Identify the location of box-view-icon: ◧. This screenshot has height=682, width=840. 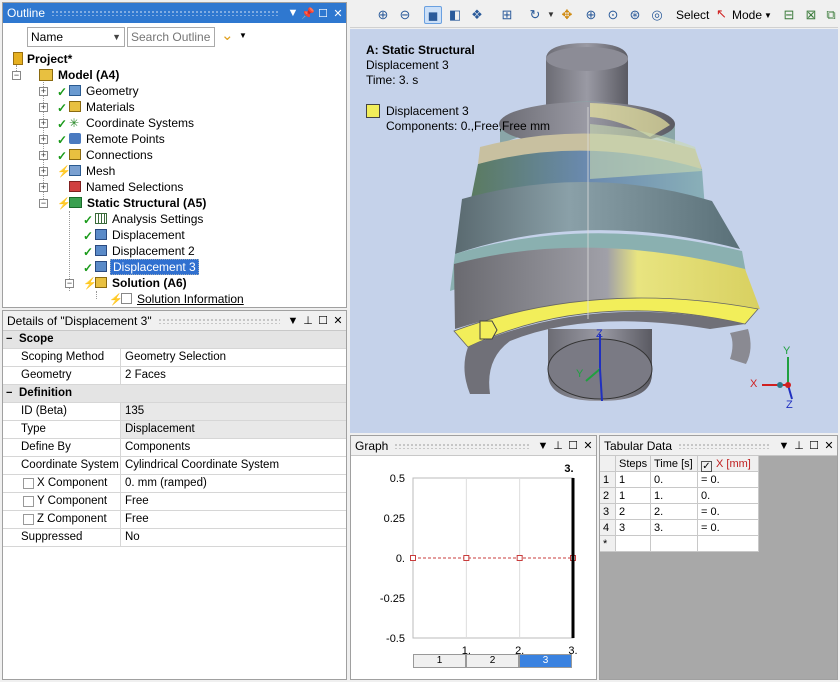
(455, 15).